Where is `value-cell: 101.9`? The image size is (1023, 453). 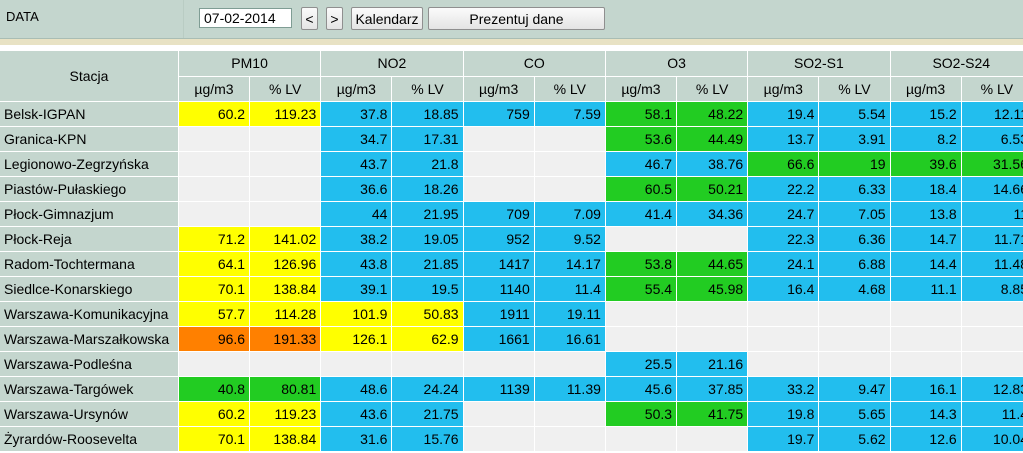
value-cell: 101.9 is located at coordinates (356, 314).